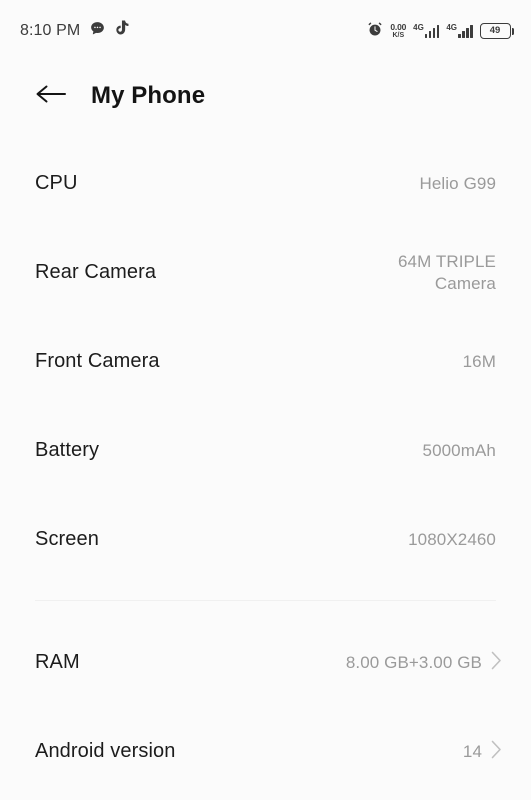  Describe the element at coordinates (375, 31) in the screenshot. I see `alarm-clock-icon` at that location.